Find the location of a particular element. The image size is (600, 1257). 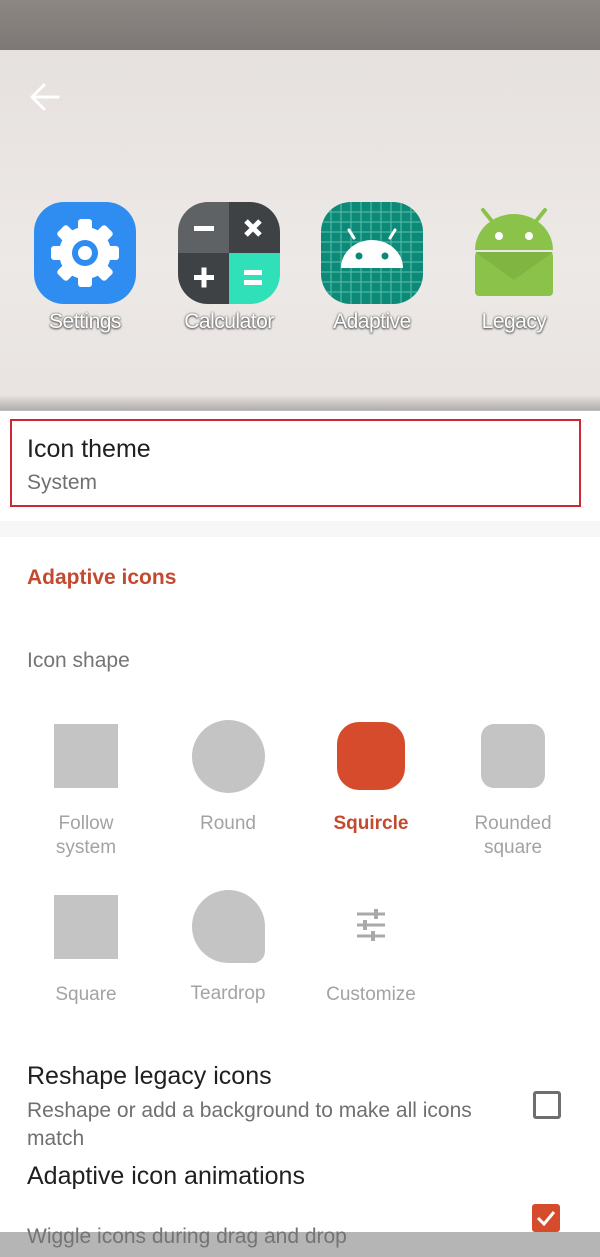

preview-app-adaptive: Adaptive is located at coordinates (372, 267).